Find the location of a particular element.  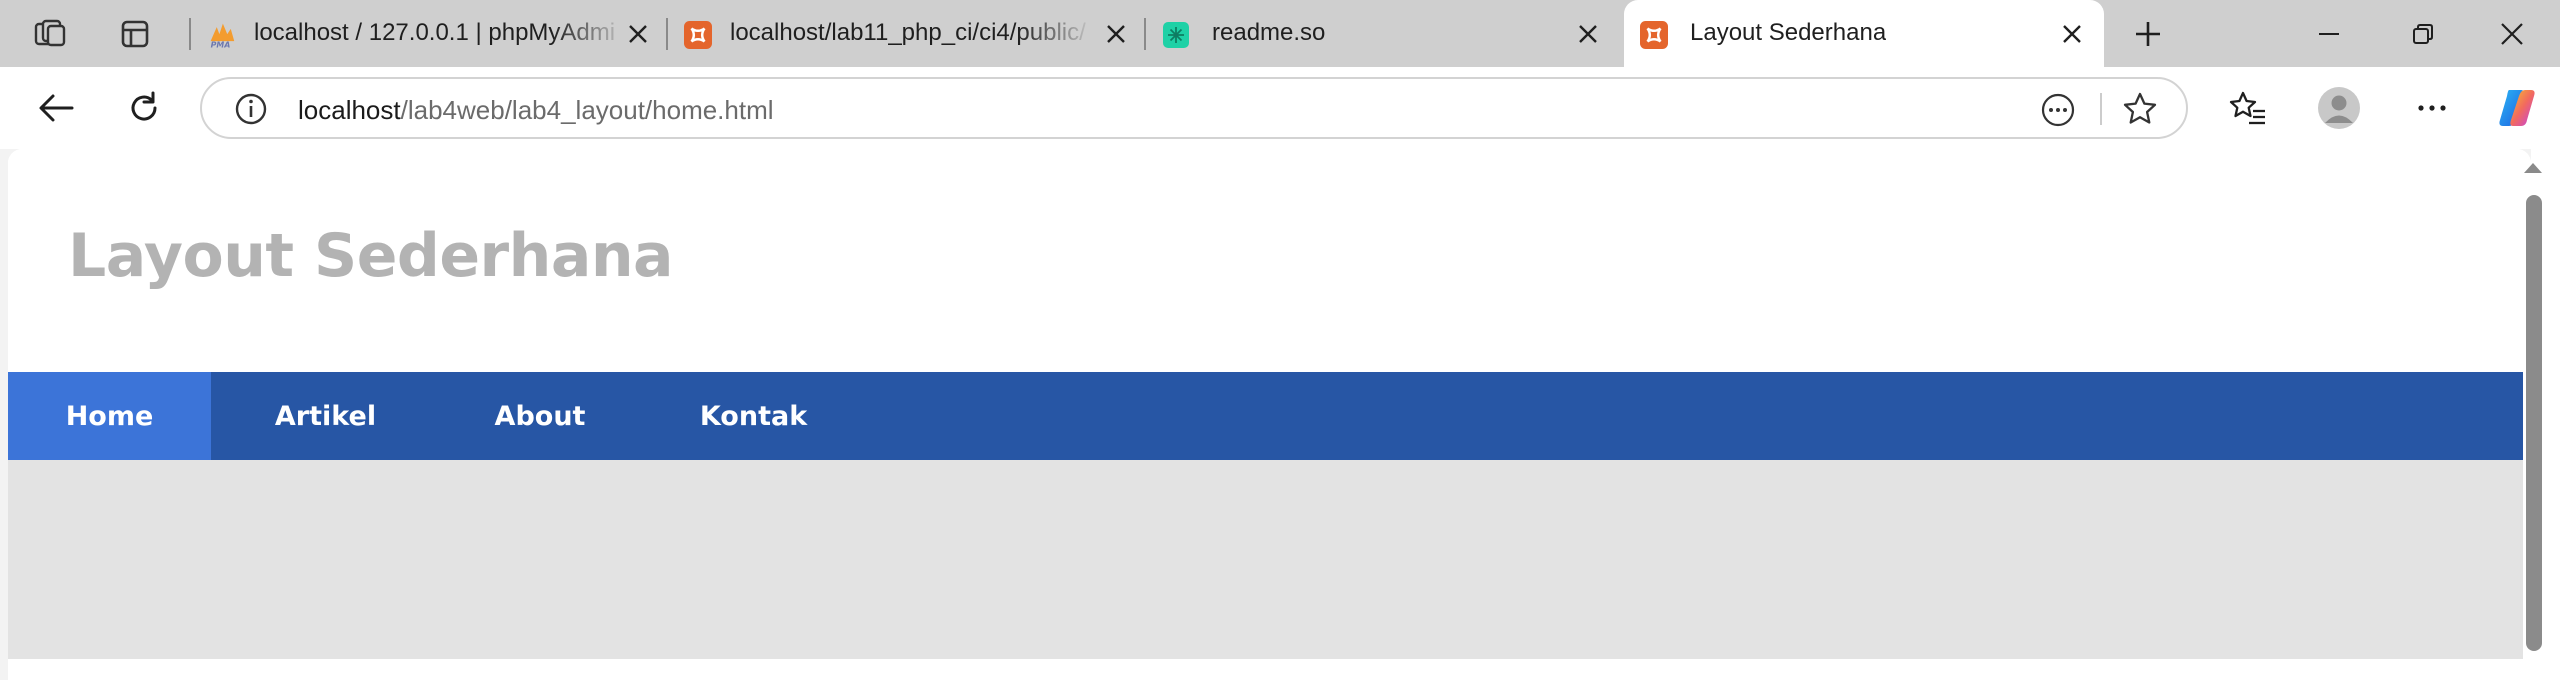

reader-options-icon is located at coordinates (2058, 112).